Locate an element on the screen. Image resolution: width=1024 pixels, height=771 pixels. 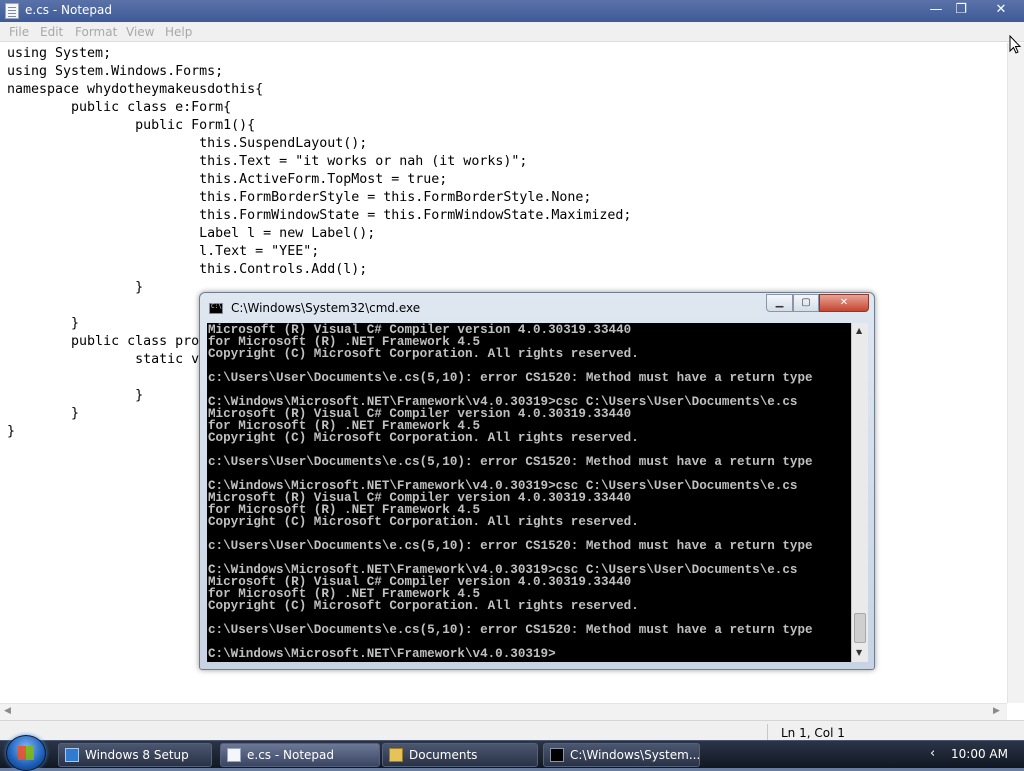
cmd-minimize-button: ▁ is located at coordinates (779, 303).